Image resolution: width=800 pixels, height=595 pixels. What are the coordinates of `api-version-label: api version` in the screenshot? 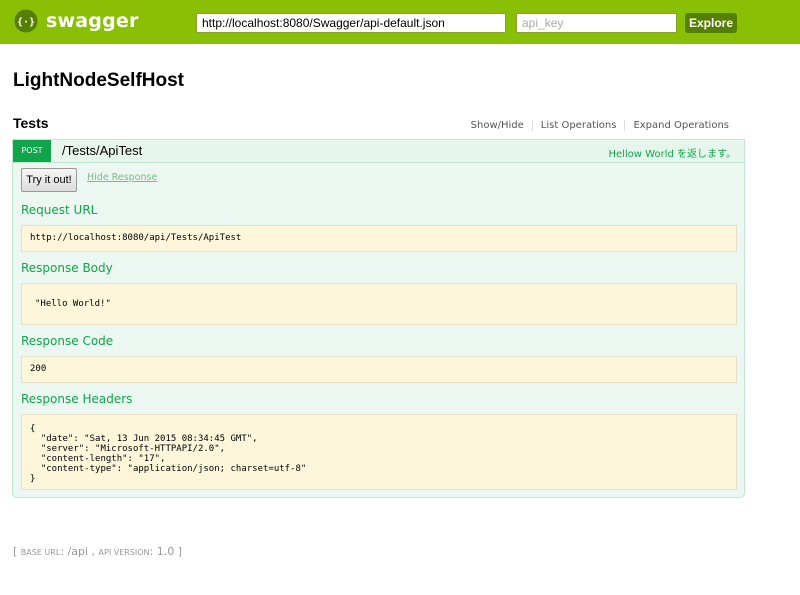 It's located at (124, 552).